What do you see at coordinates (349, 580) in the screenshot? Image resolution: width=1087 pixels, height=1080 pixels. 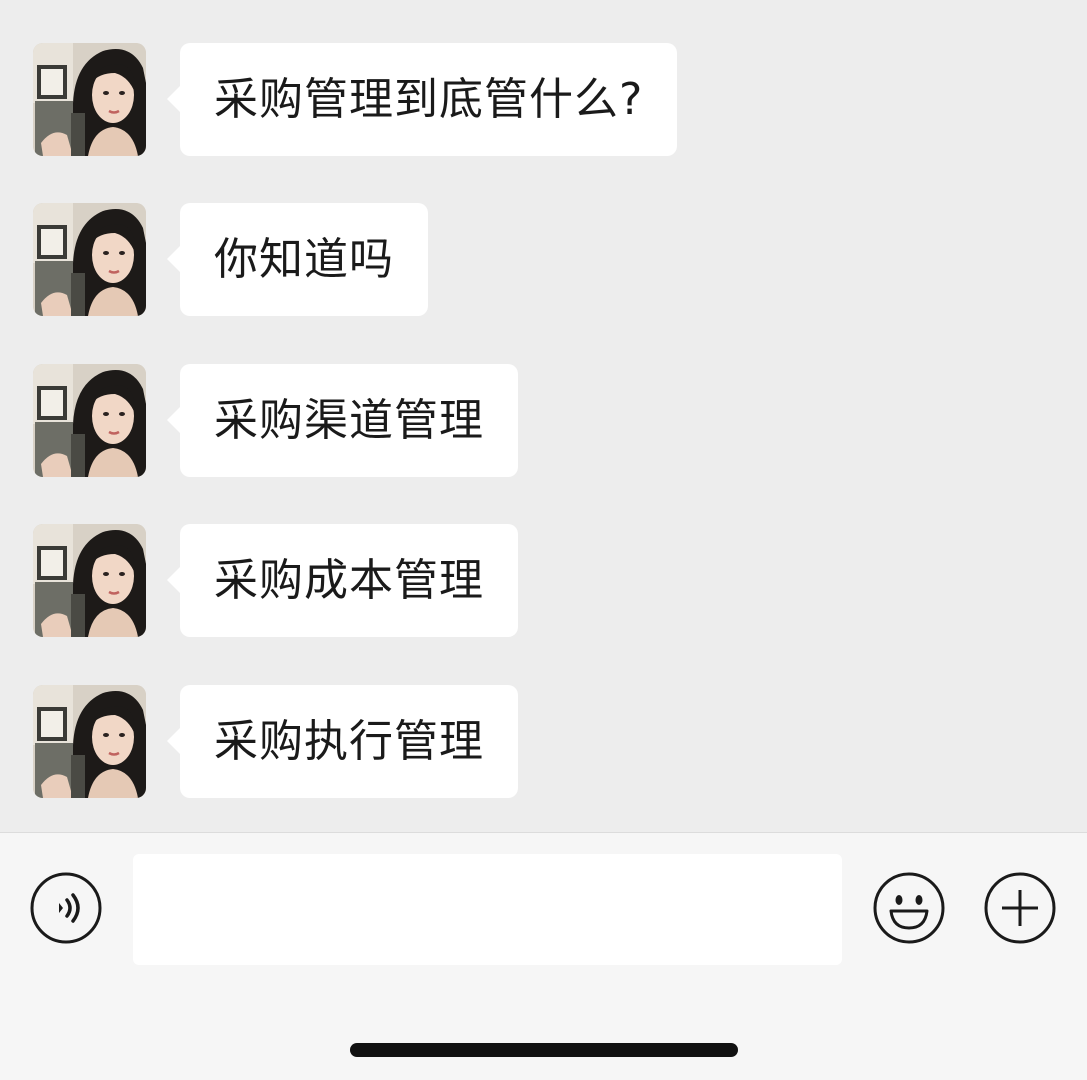 I see `message-text: 采购成本管理` at bounding box center [349, 580].